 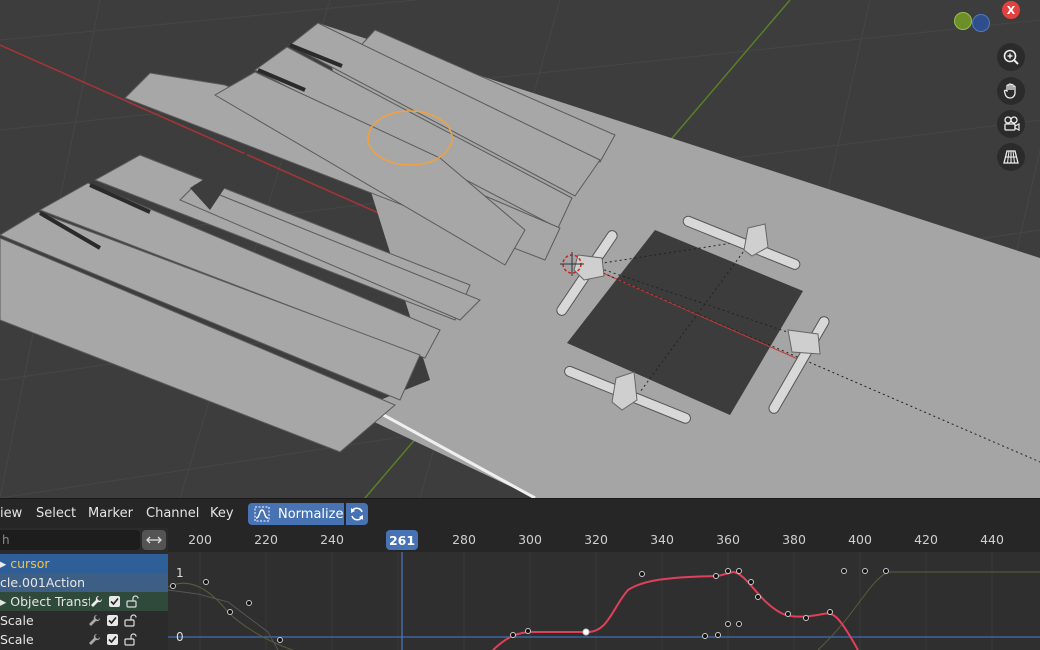 I want to click on normalize-curve-icon, so click(x=262, y=514).